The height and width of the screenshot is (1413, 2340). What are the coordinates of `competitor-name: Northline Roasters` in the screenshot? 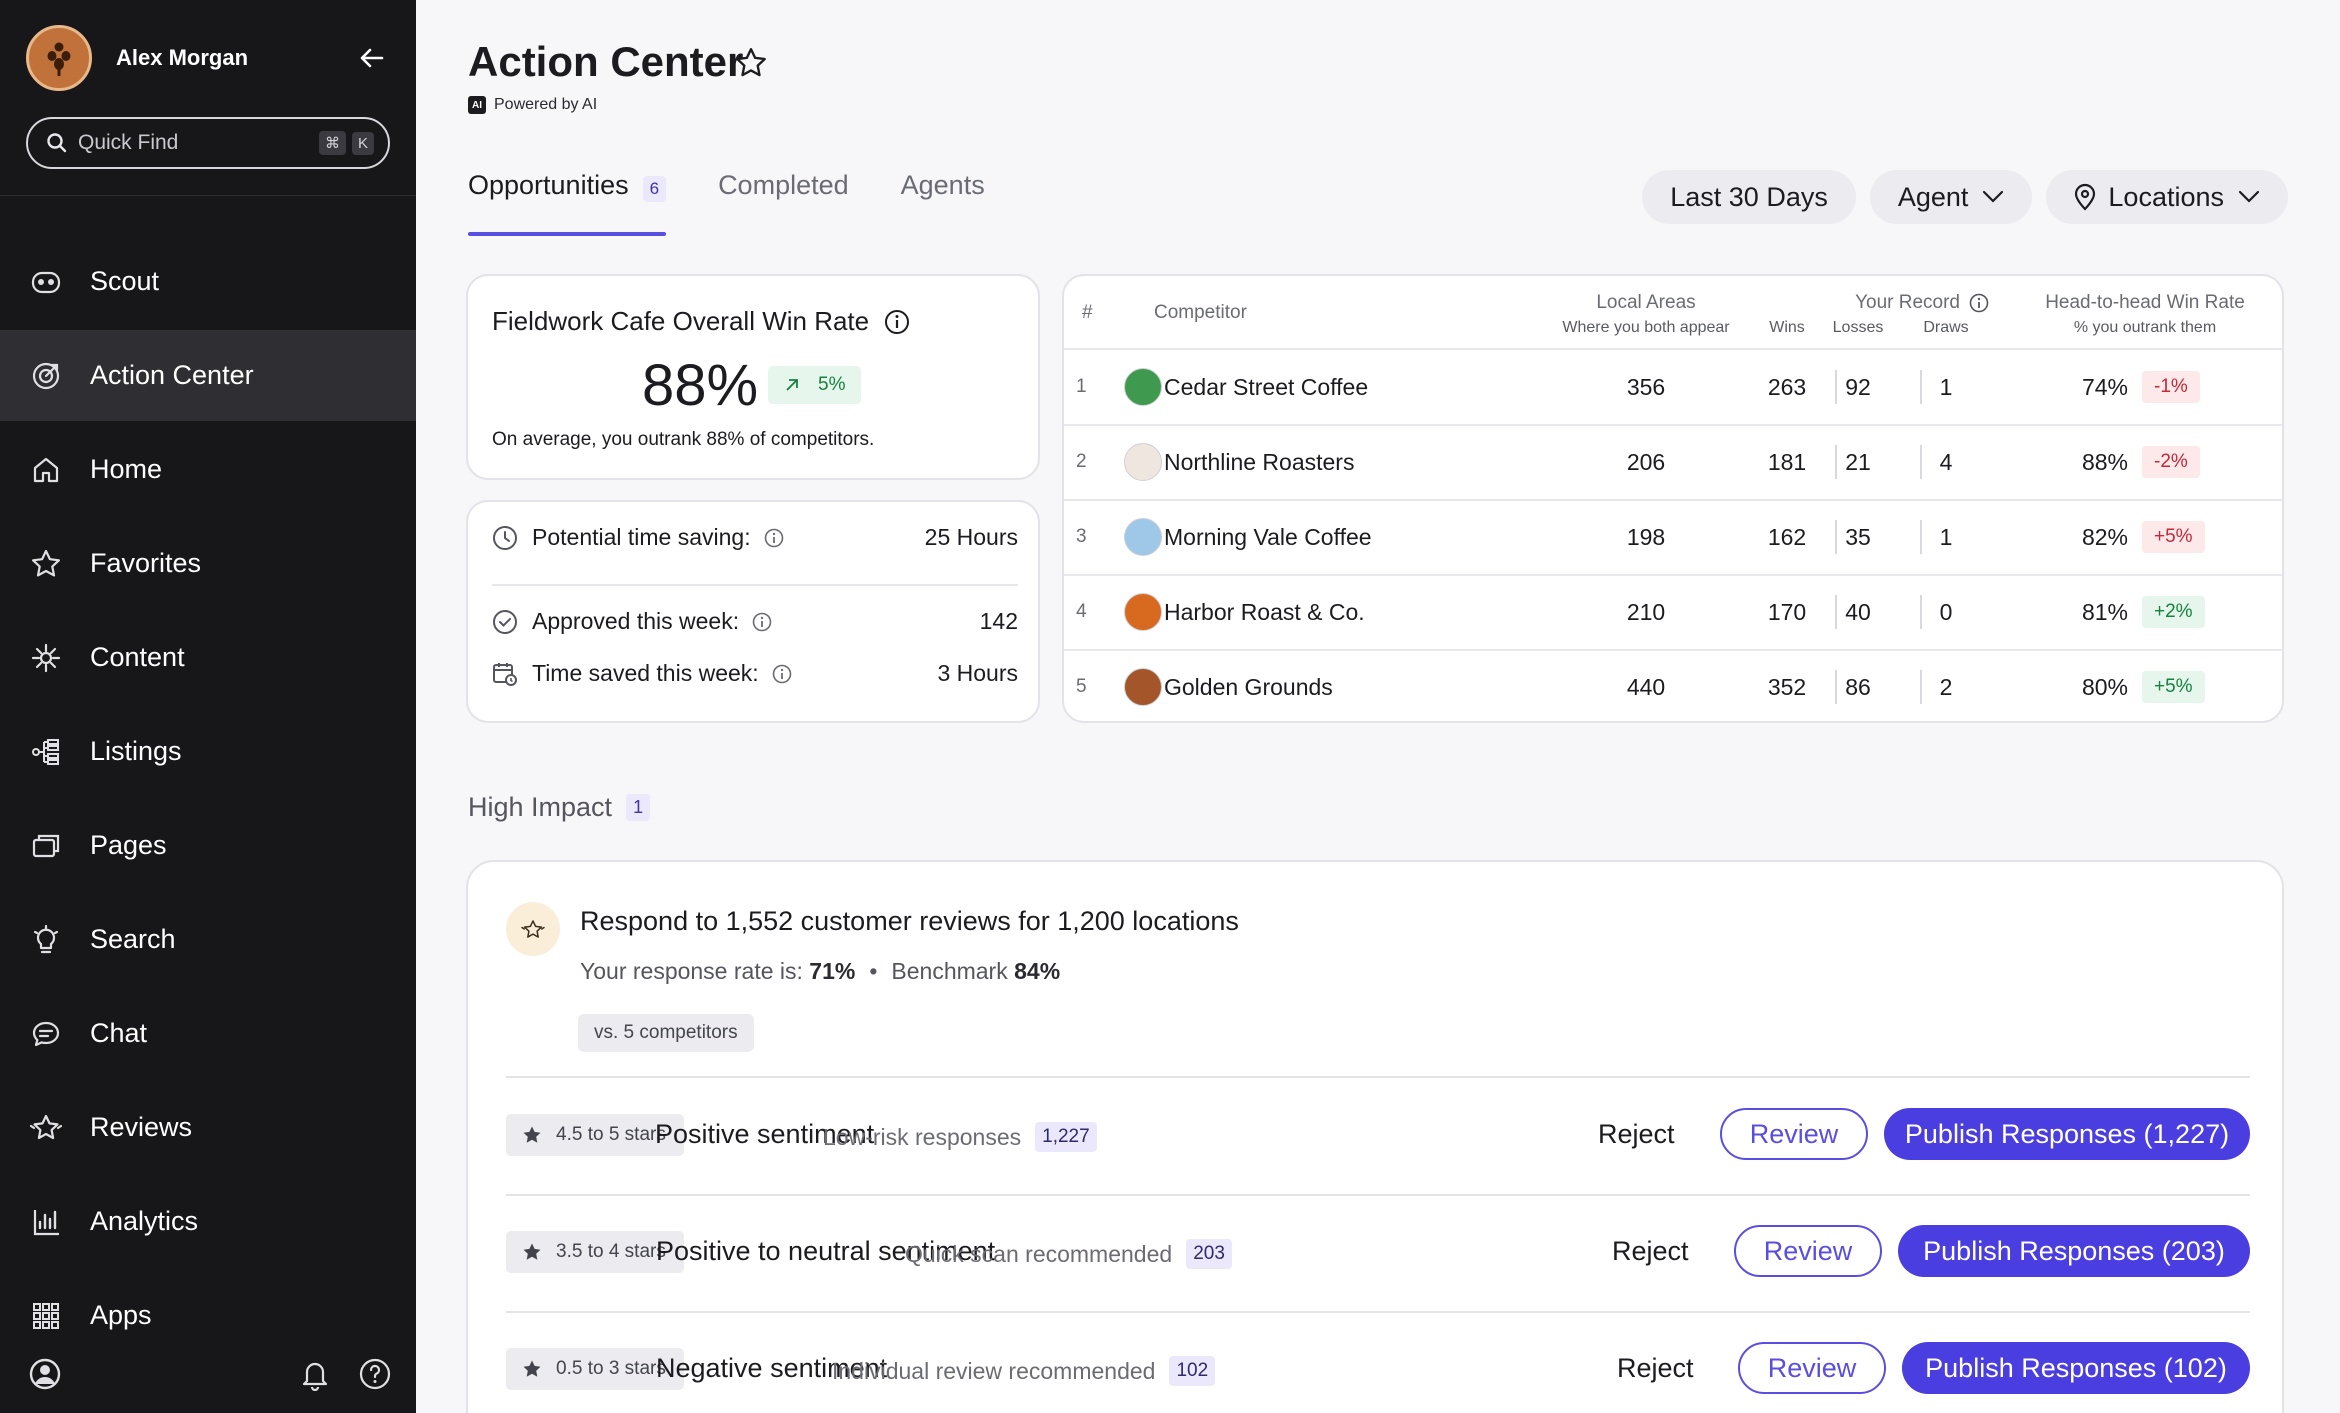 It's located at (1259, 462).